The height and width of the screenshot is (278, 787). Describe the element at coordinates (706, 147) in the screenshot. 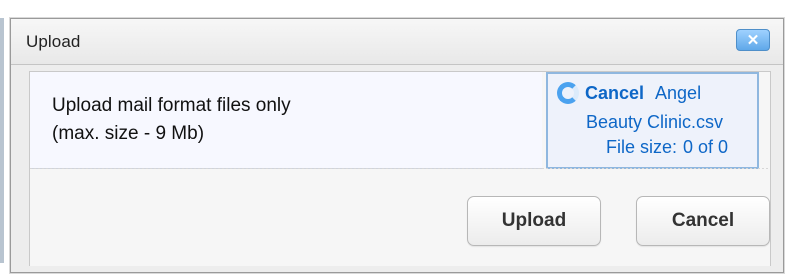

I see `file-size-value: 0 of 0` at that location.